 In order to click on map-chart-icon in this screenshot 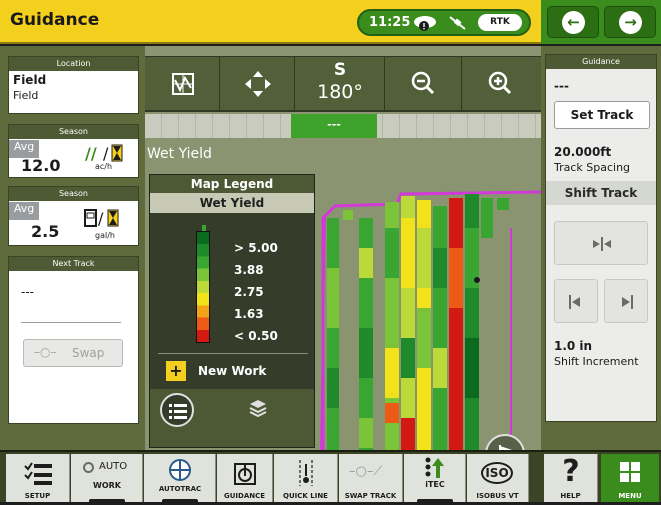, I will do `click(183, 86)`.